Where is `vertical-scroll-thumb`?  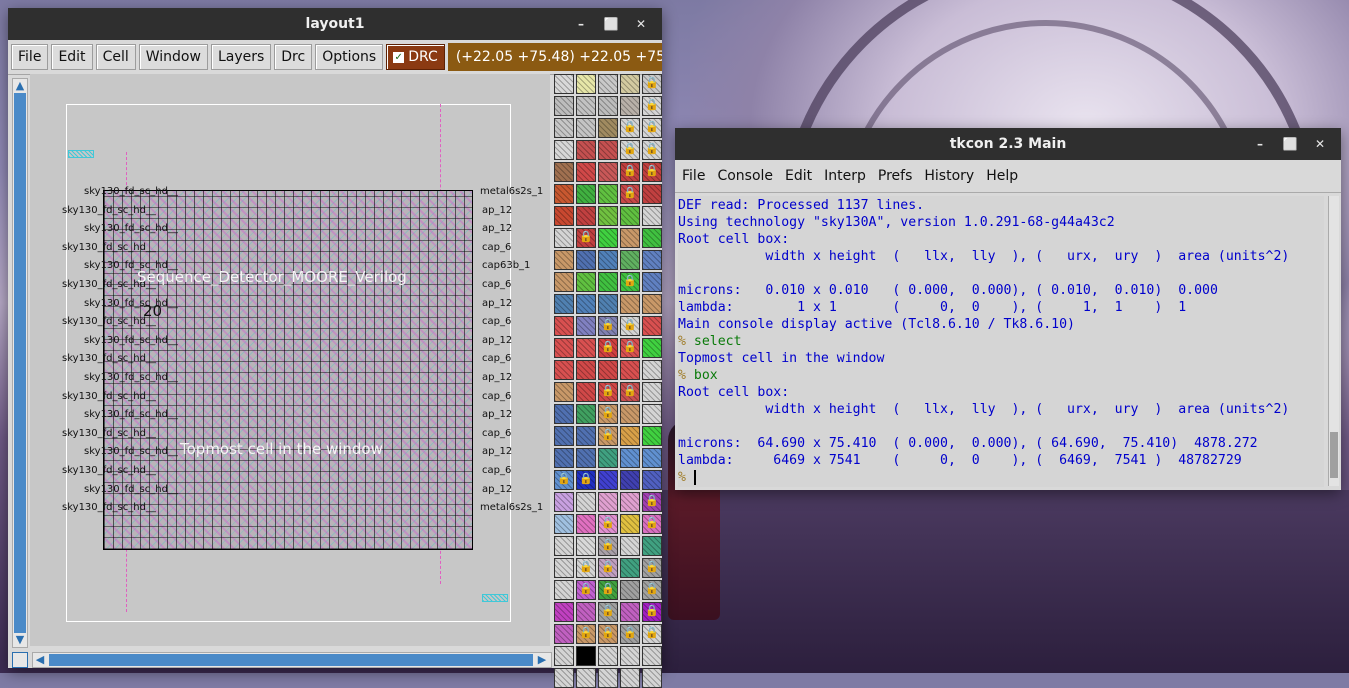
vertical-scroll-thumb is located at coordinates (20, 363).